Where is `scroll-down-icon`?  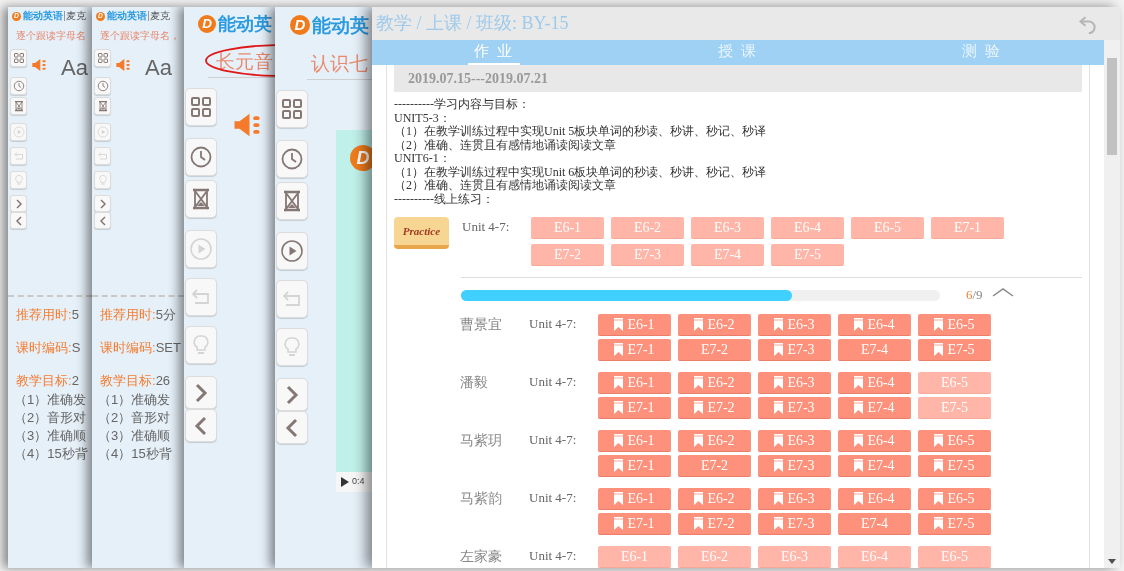
scroll-down-icon is located at coordinates (1112, 561).